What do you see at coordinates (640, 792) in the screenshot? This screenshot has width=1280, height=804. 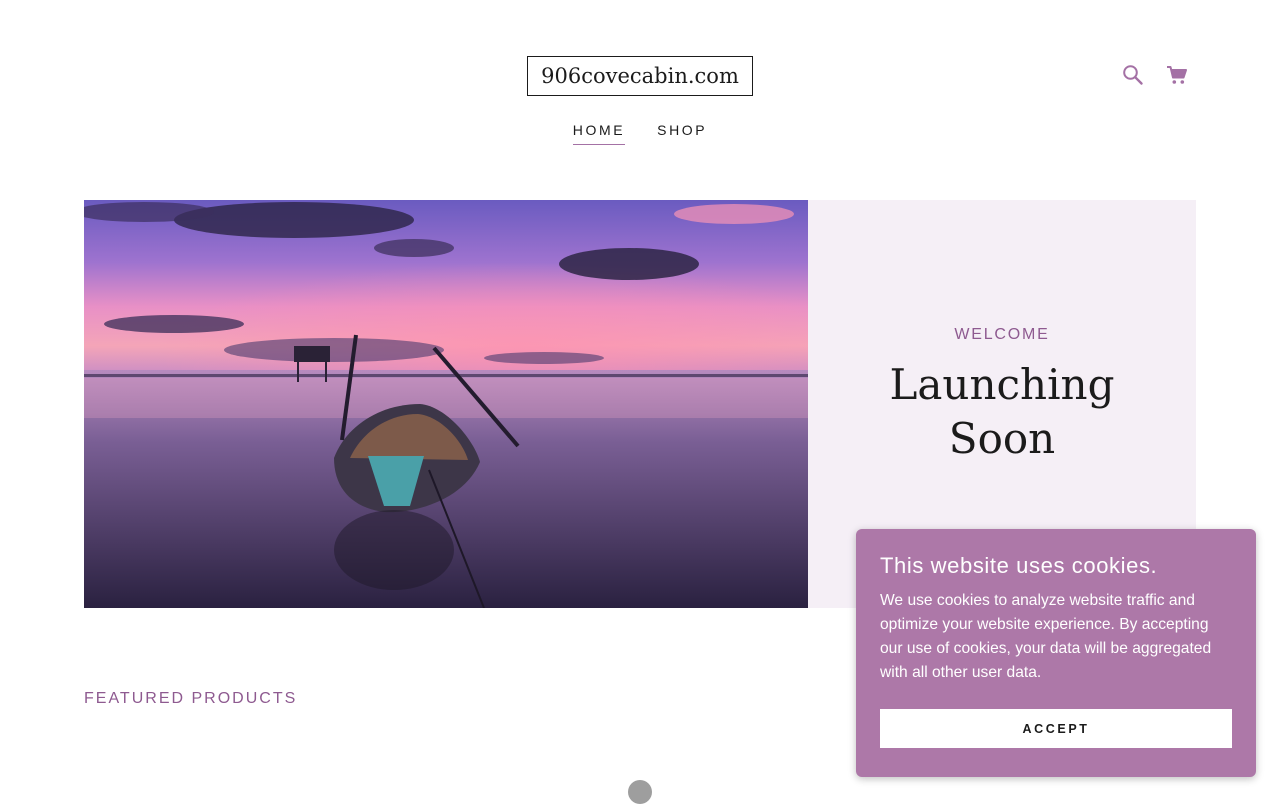 I see `loading-spinner` at bounding box center [640, 792].